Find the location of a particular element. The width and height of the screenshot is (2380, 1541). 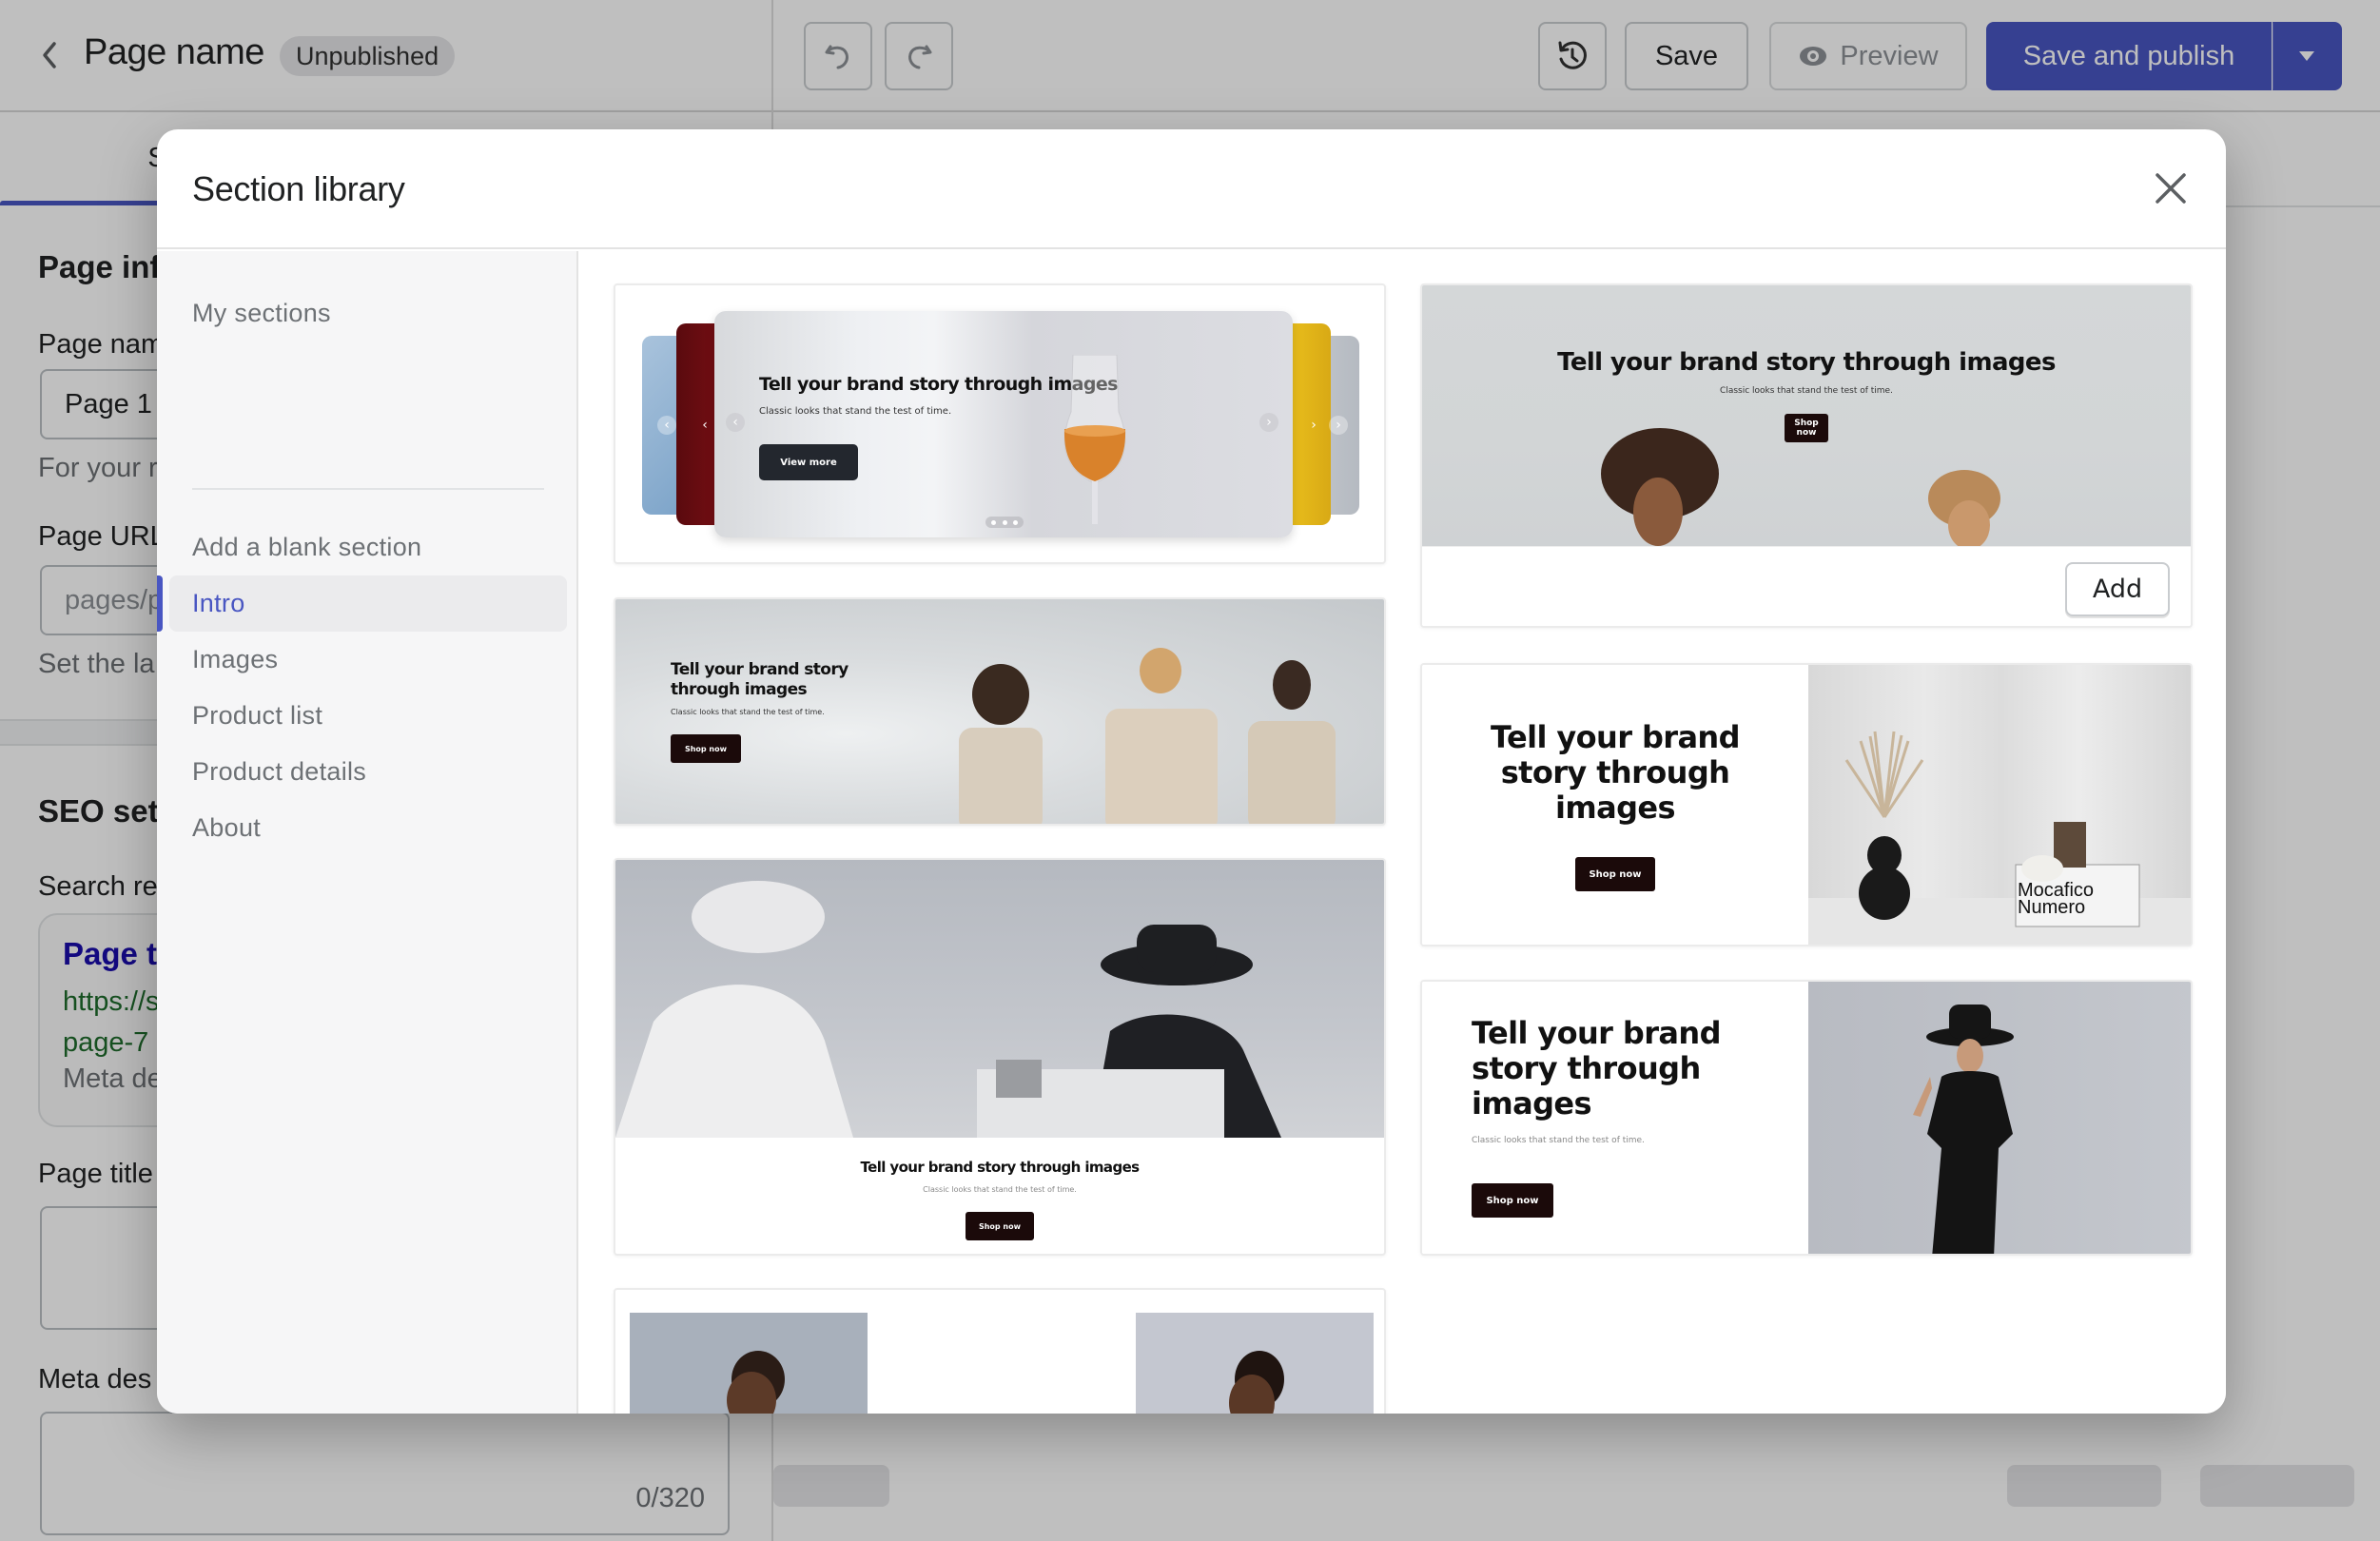

modal-title: Section library is located at coordinates (298, 188).